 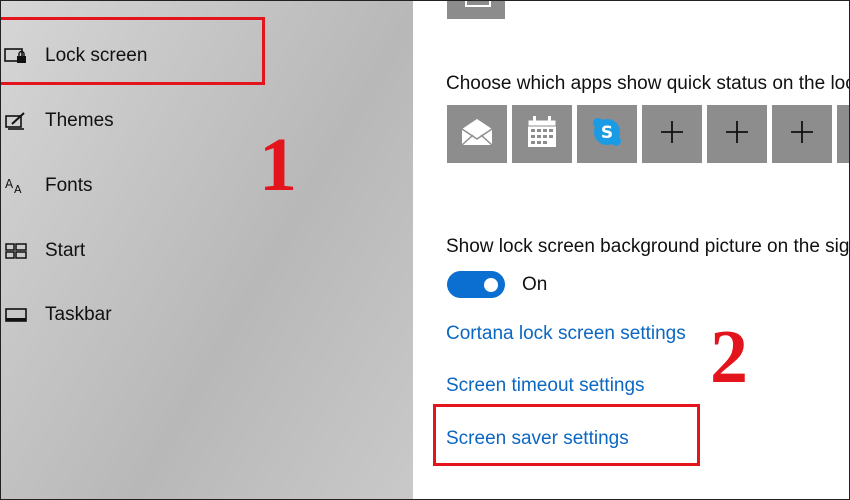 I want to click on calendar-icon, so click(x=542, y=134).